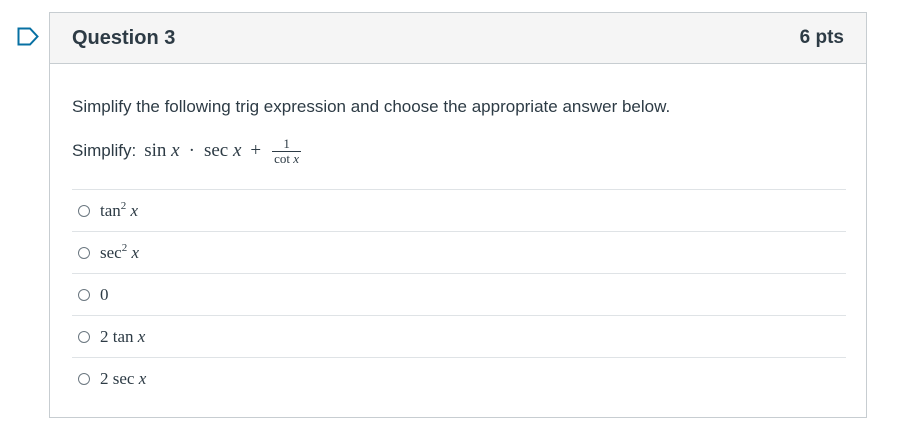 The height and width of the screenshot is (447, 900). Describe the element at coordinates (286, 143) in the screenshot. I see `fraction-numerator: 1` at that location.